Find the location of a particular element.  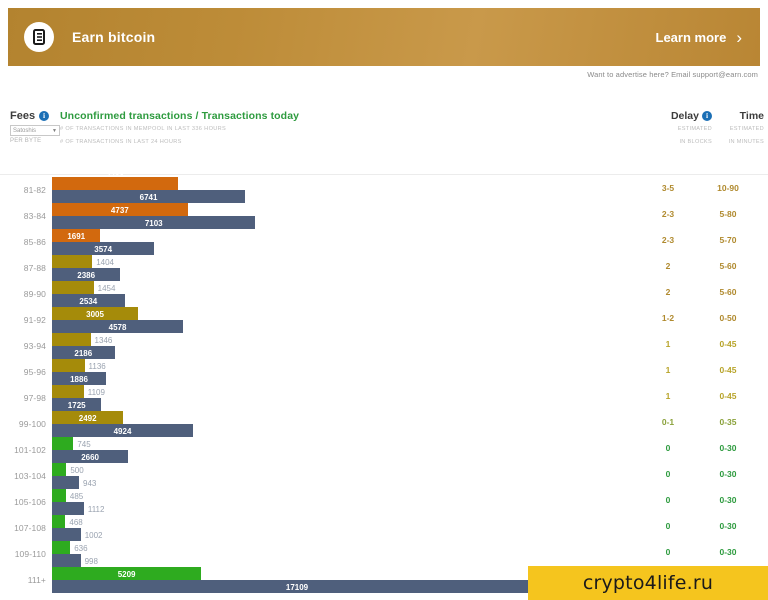

chevron-right-icon: › is located at coordinates (739, 37).